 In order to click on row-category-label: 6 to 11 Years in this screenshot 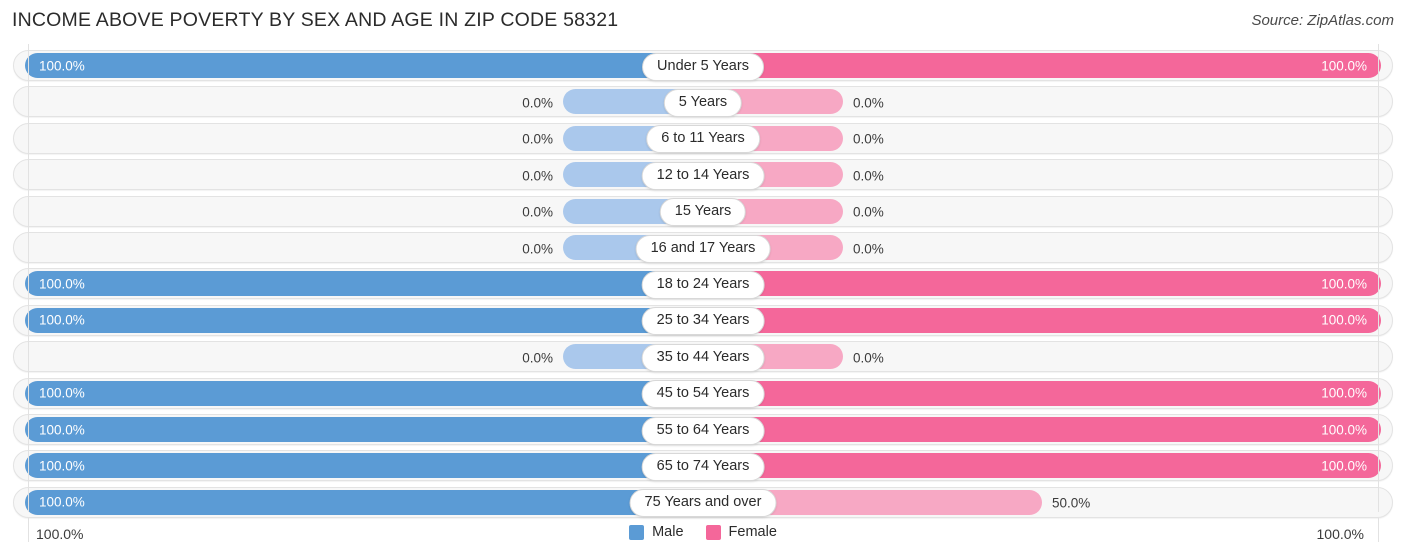, I will do `click(703, 139)`.